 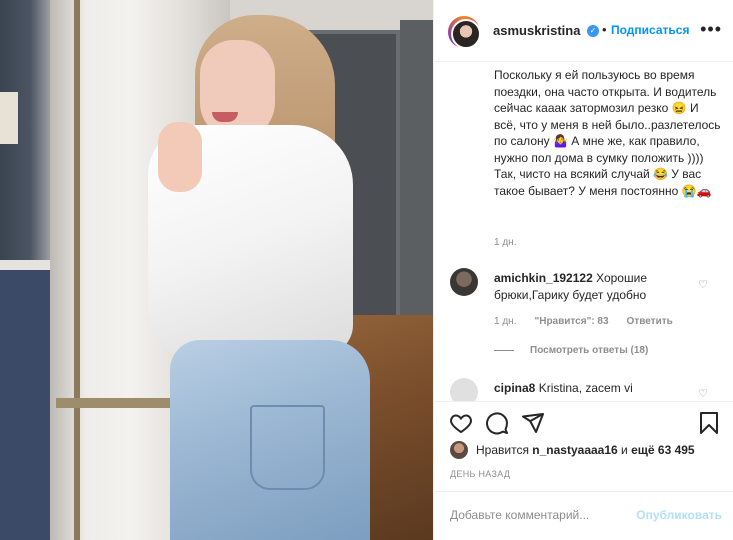 I want to click on share-icon, so click(x=533, y=423).